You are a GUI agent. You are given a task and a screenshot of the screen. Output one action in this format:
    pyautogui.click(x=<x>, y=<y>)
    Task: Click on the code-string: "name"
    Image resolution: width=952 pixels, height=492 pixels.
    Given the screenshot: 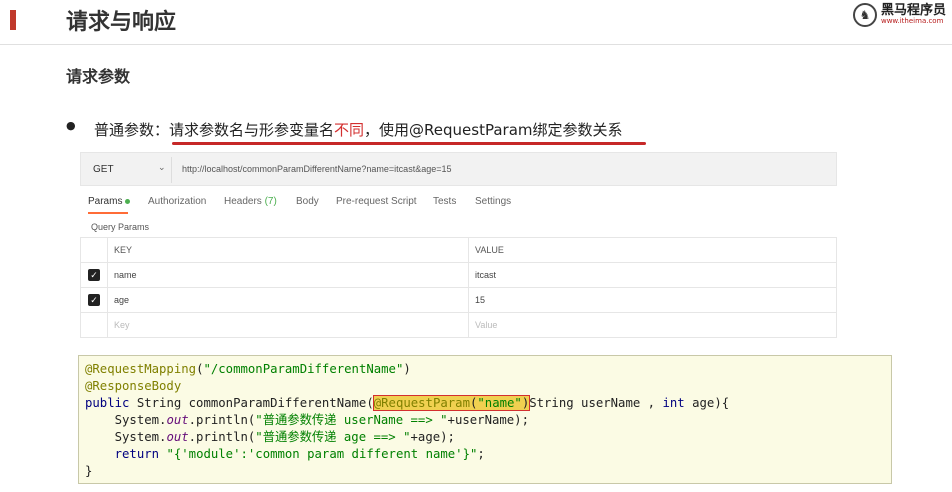 What is the action you would take?
    pyautogui.click(x=499, y=403)
    